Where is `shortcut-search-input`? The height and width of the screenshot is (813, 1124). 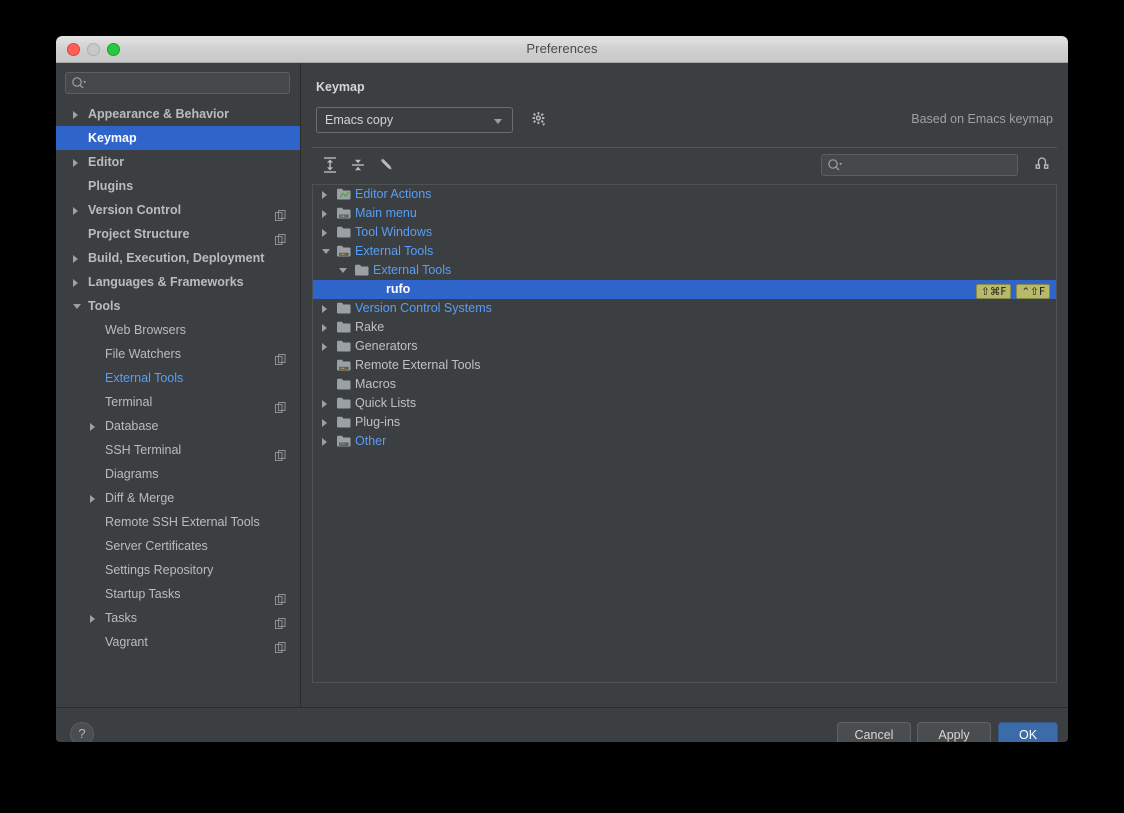 shortcut-search-input is located at coordinates (919, 165).